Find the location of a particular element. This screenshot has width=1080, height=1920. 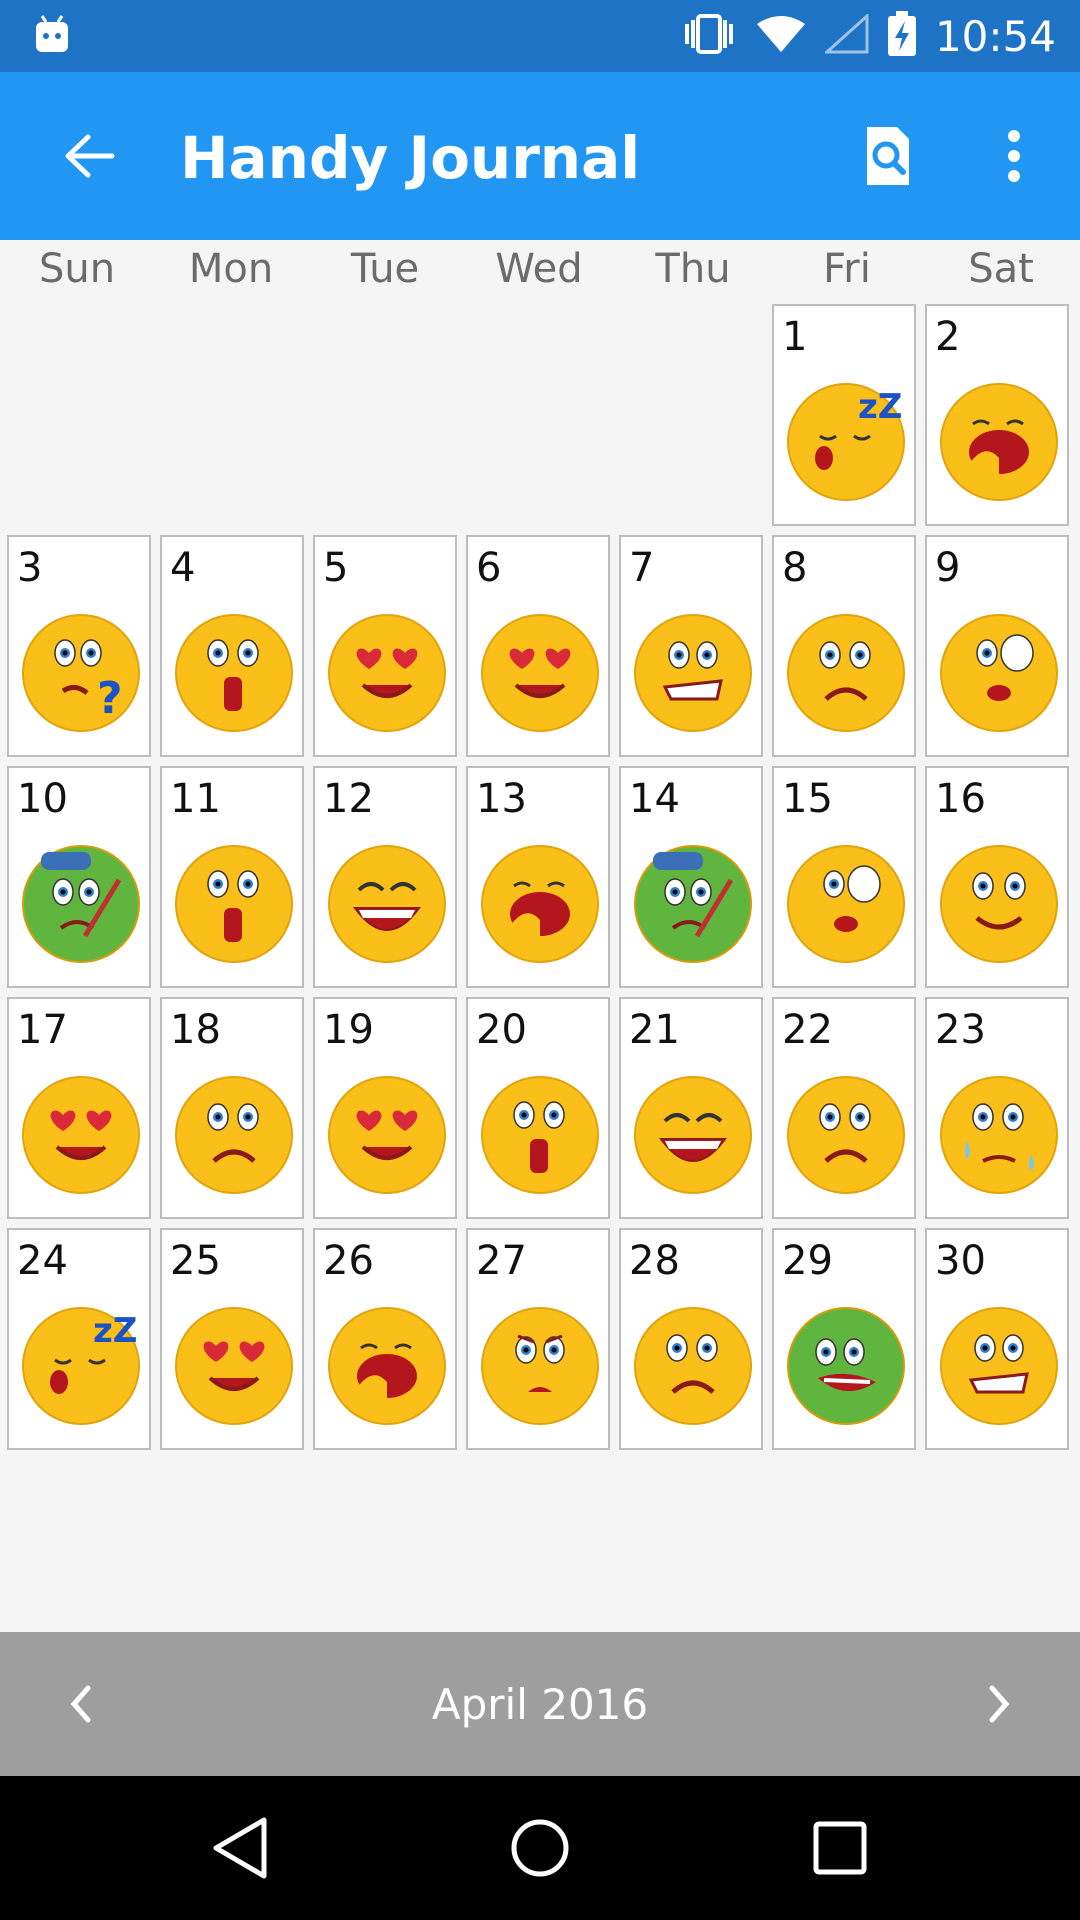

back-button is located at coordinates (90, 156).